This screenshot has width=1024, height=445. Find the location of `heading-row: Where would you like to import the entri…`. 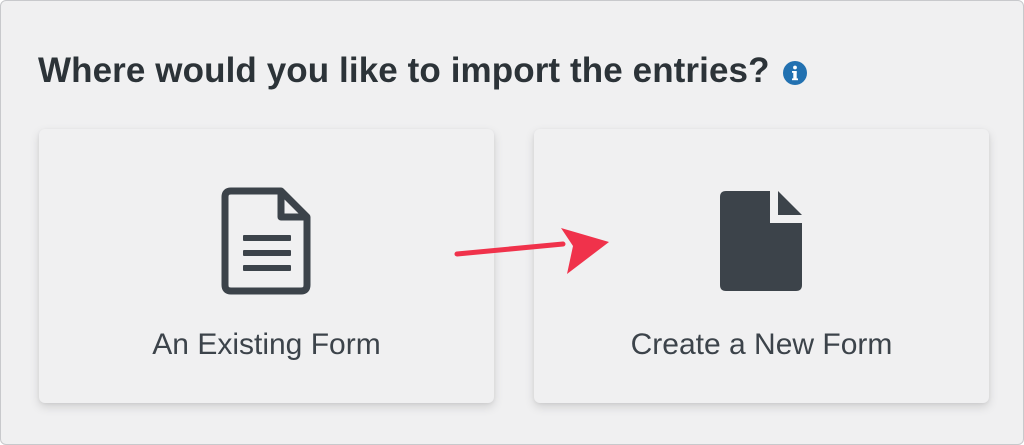

heading-row: Where would you like to import the entri… is located at coordinates (423, 71).